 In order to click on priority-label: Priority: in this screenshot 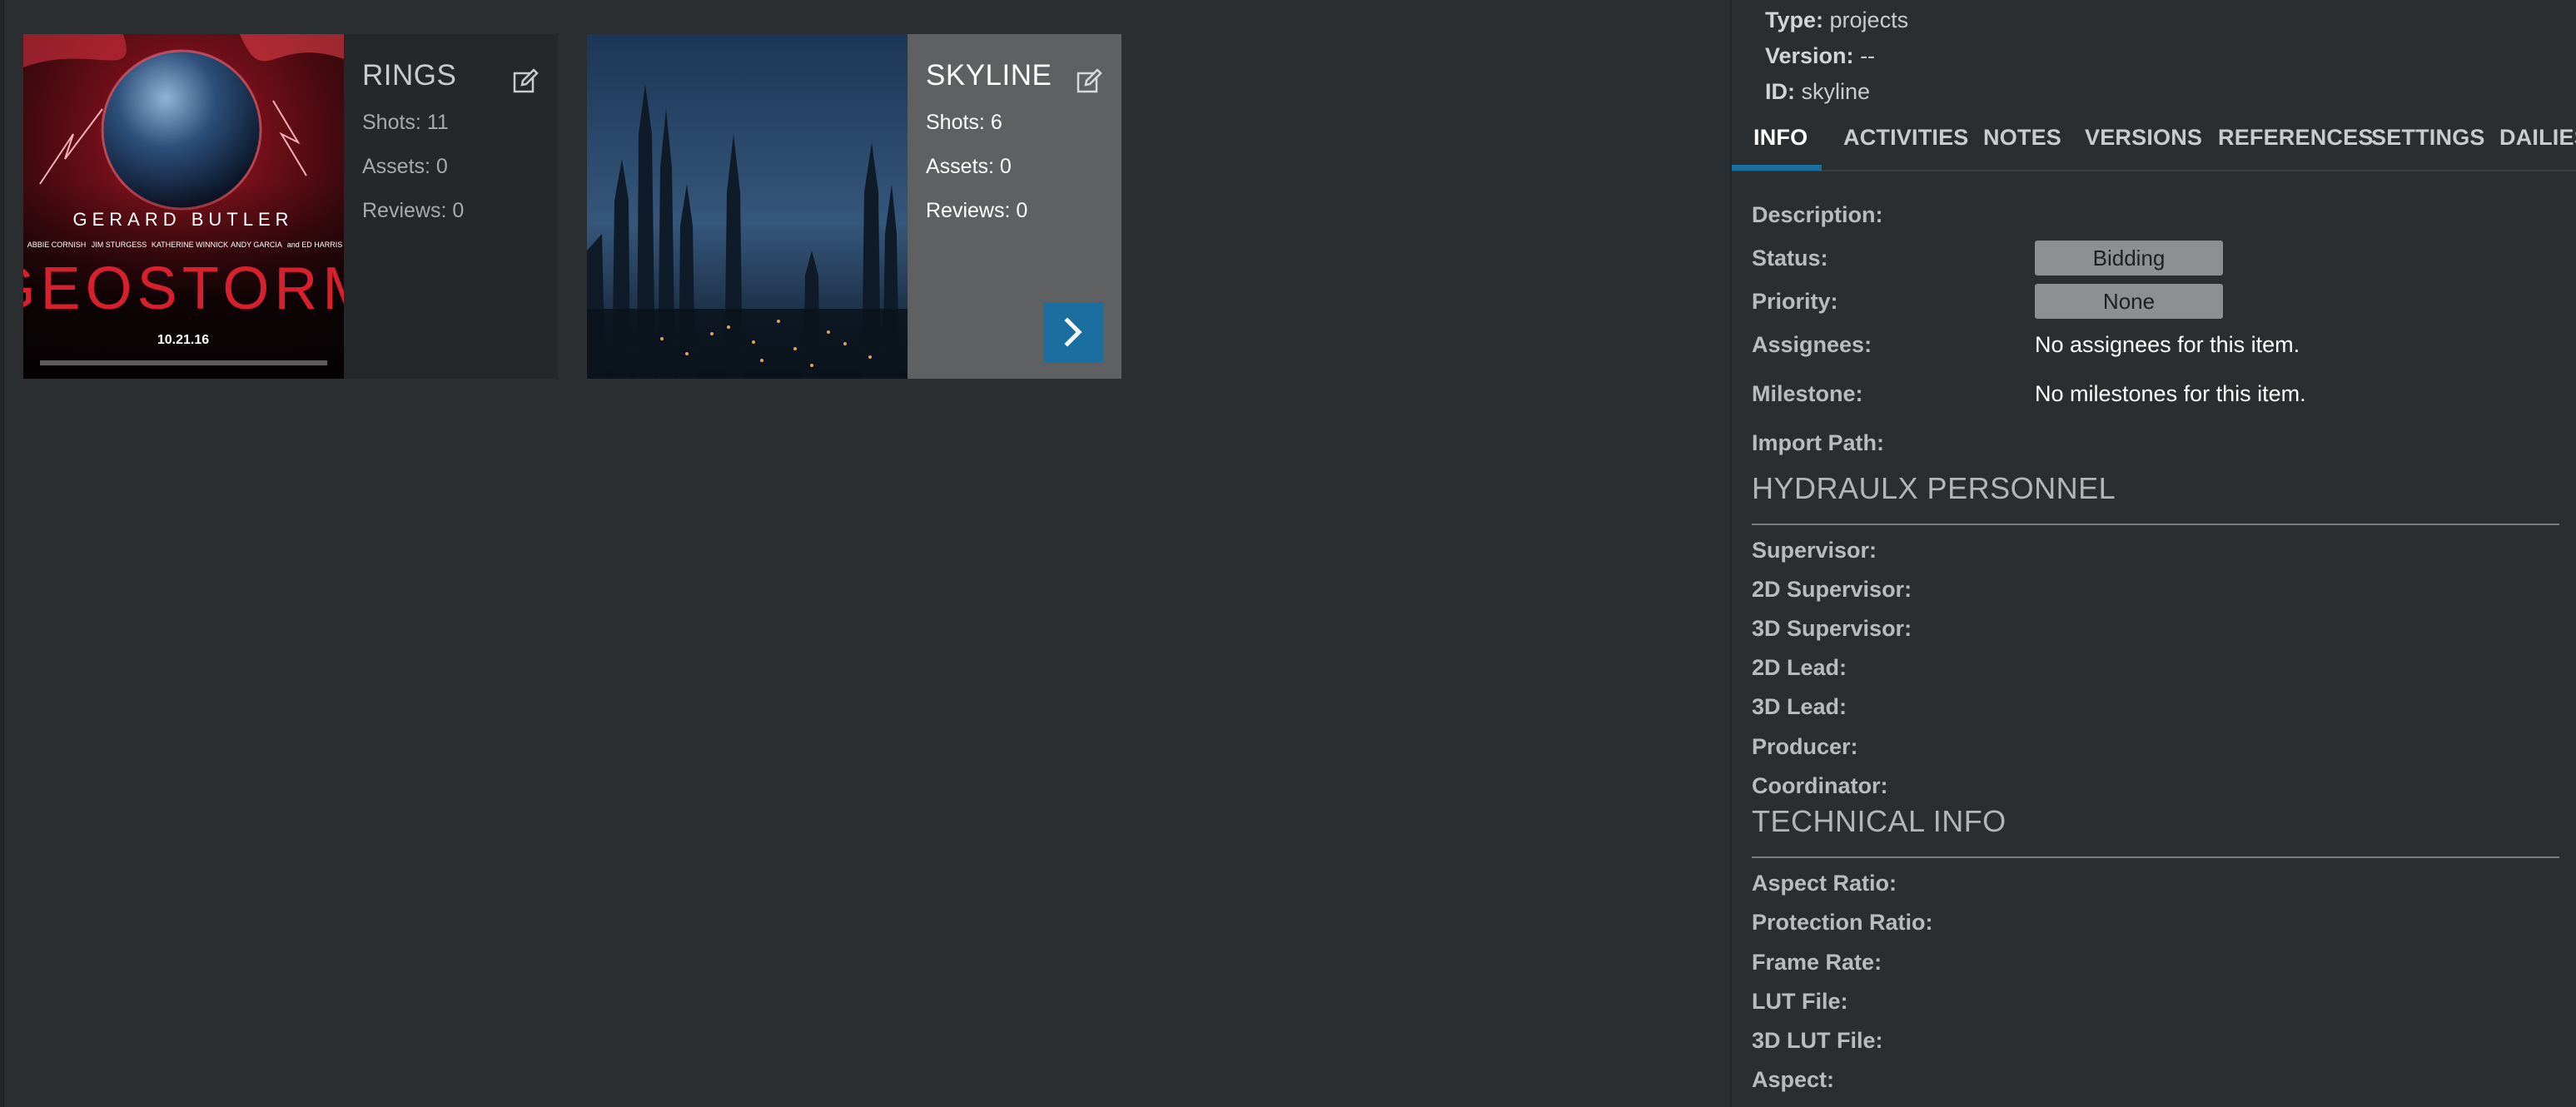, I will do `click(1795, 301)`.